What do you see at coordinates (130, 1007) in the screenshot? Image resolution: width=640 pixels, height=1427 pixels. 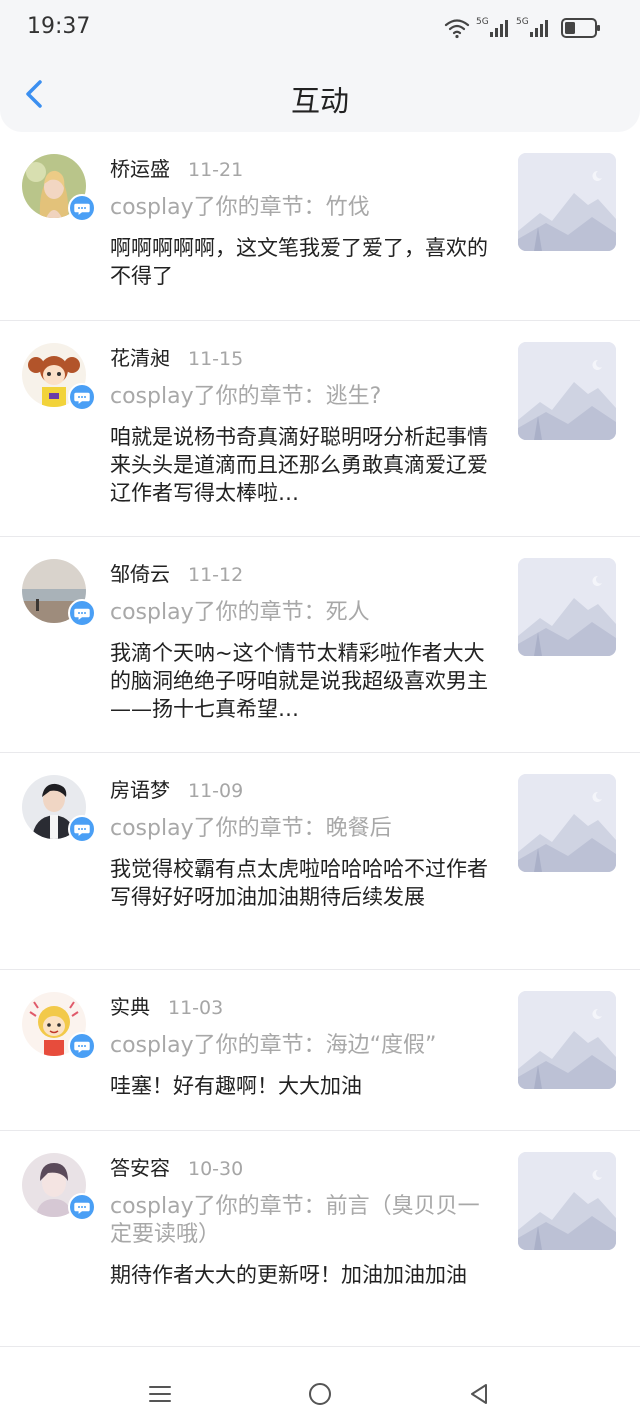 I see `user-name: 实典` at bounding box center [130, 1007].